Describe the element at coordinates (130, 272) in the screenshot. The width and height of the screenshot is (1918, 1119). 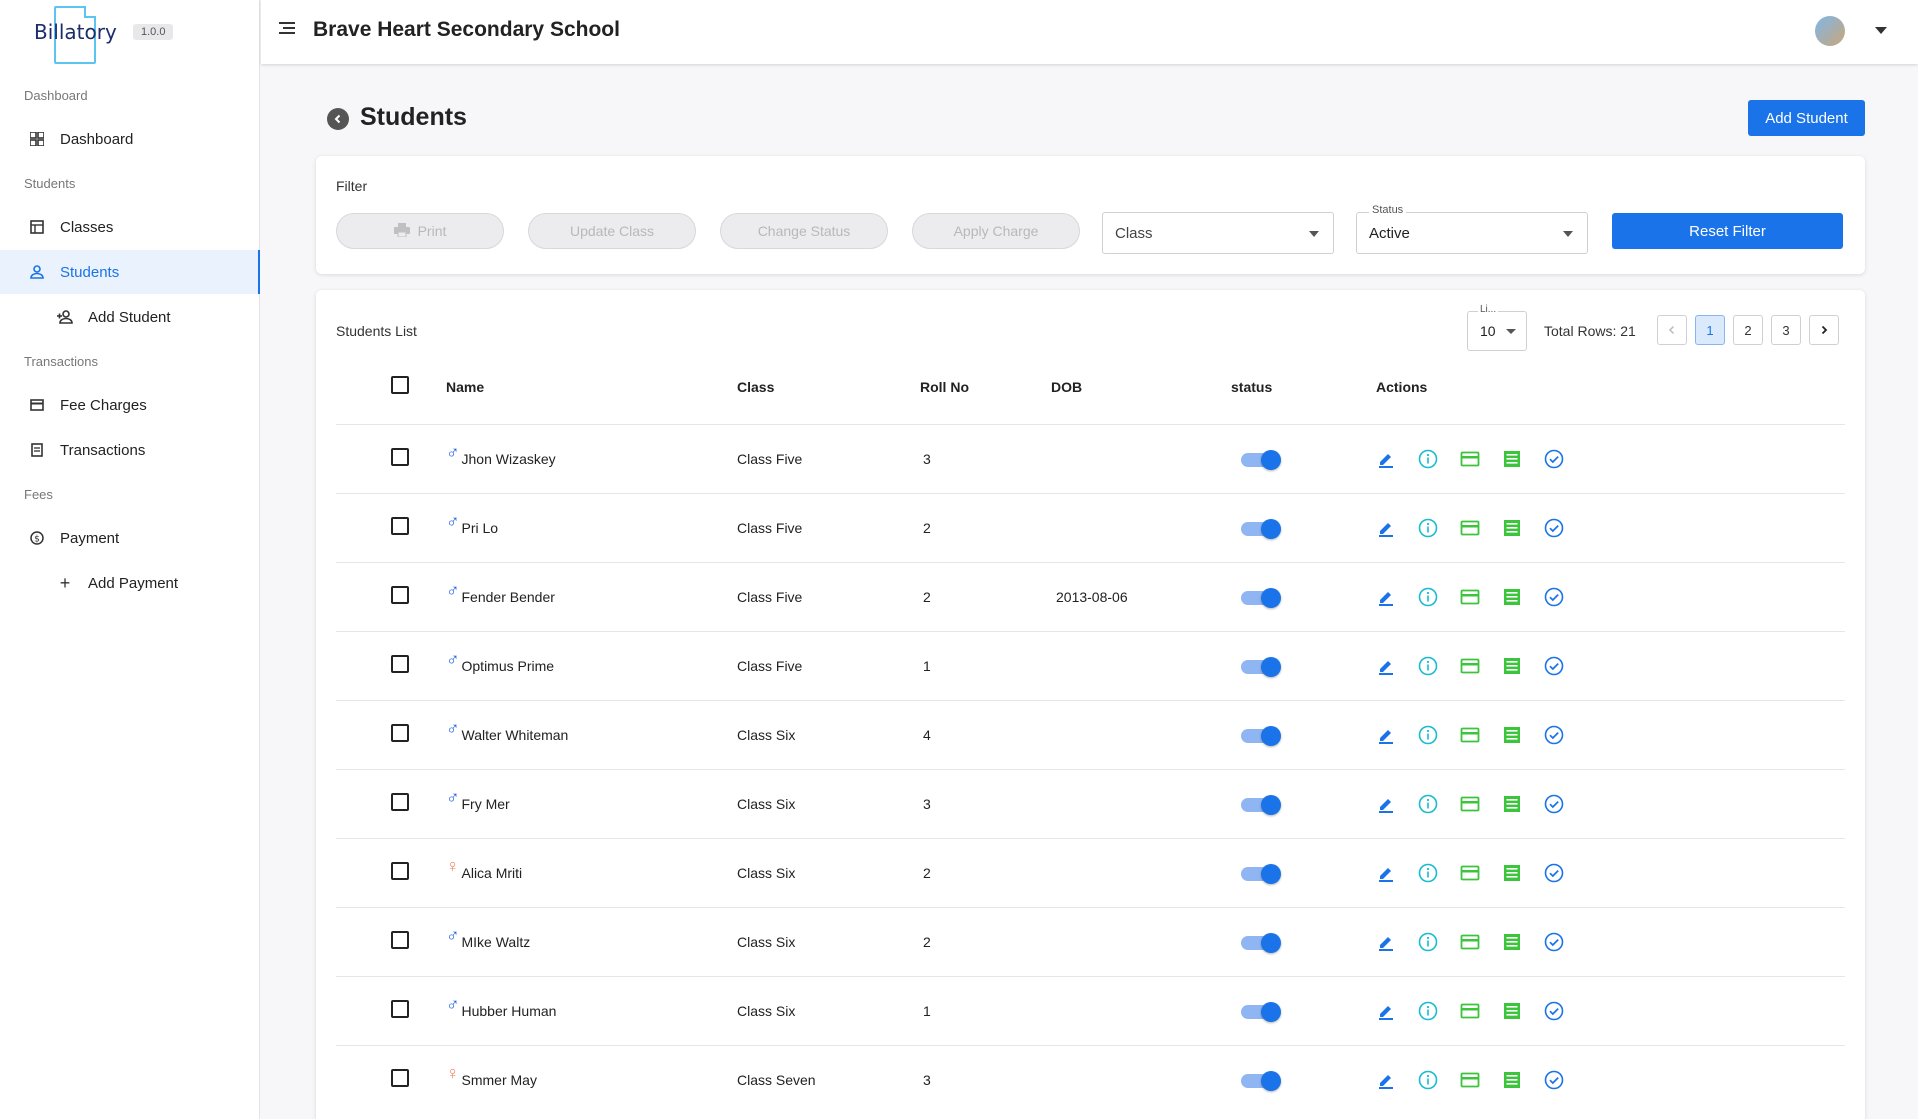
I see `sidebar-item-students: Students` at that location.